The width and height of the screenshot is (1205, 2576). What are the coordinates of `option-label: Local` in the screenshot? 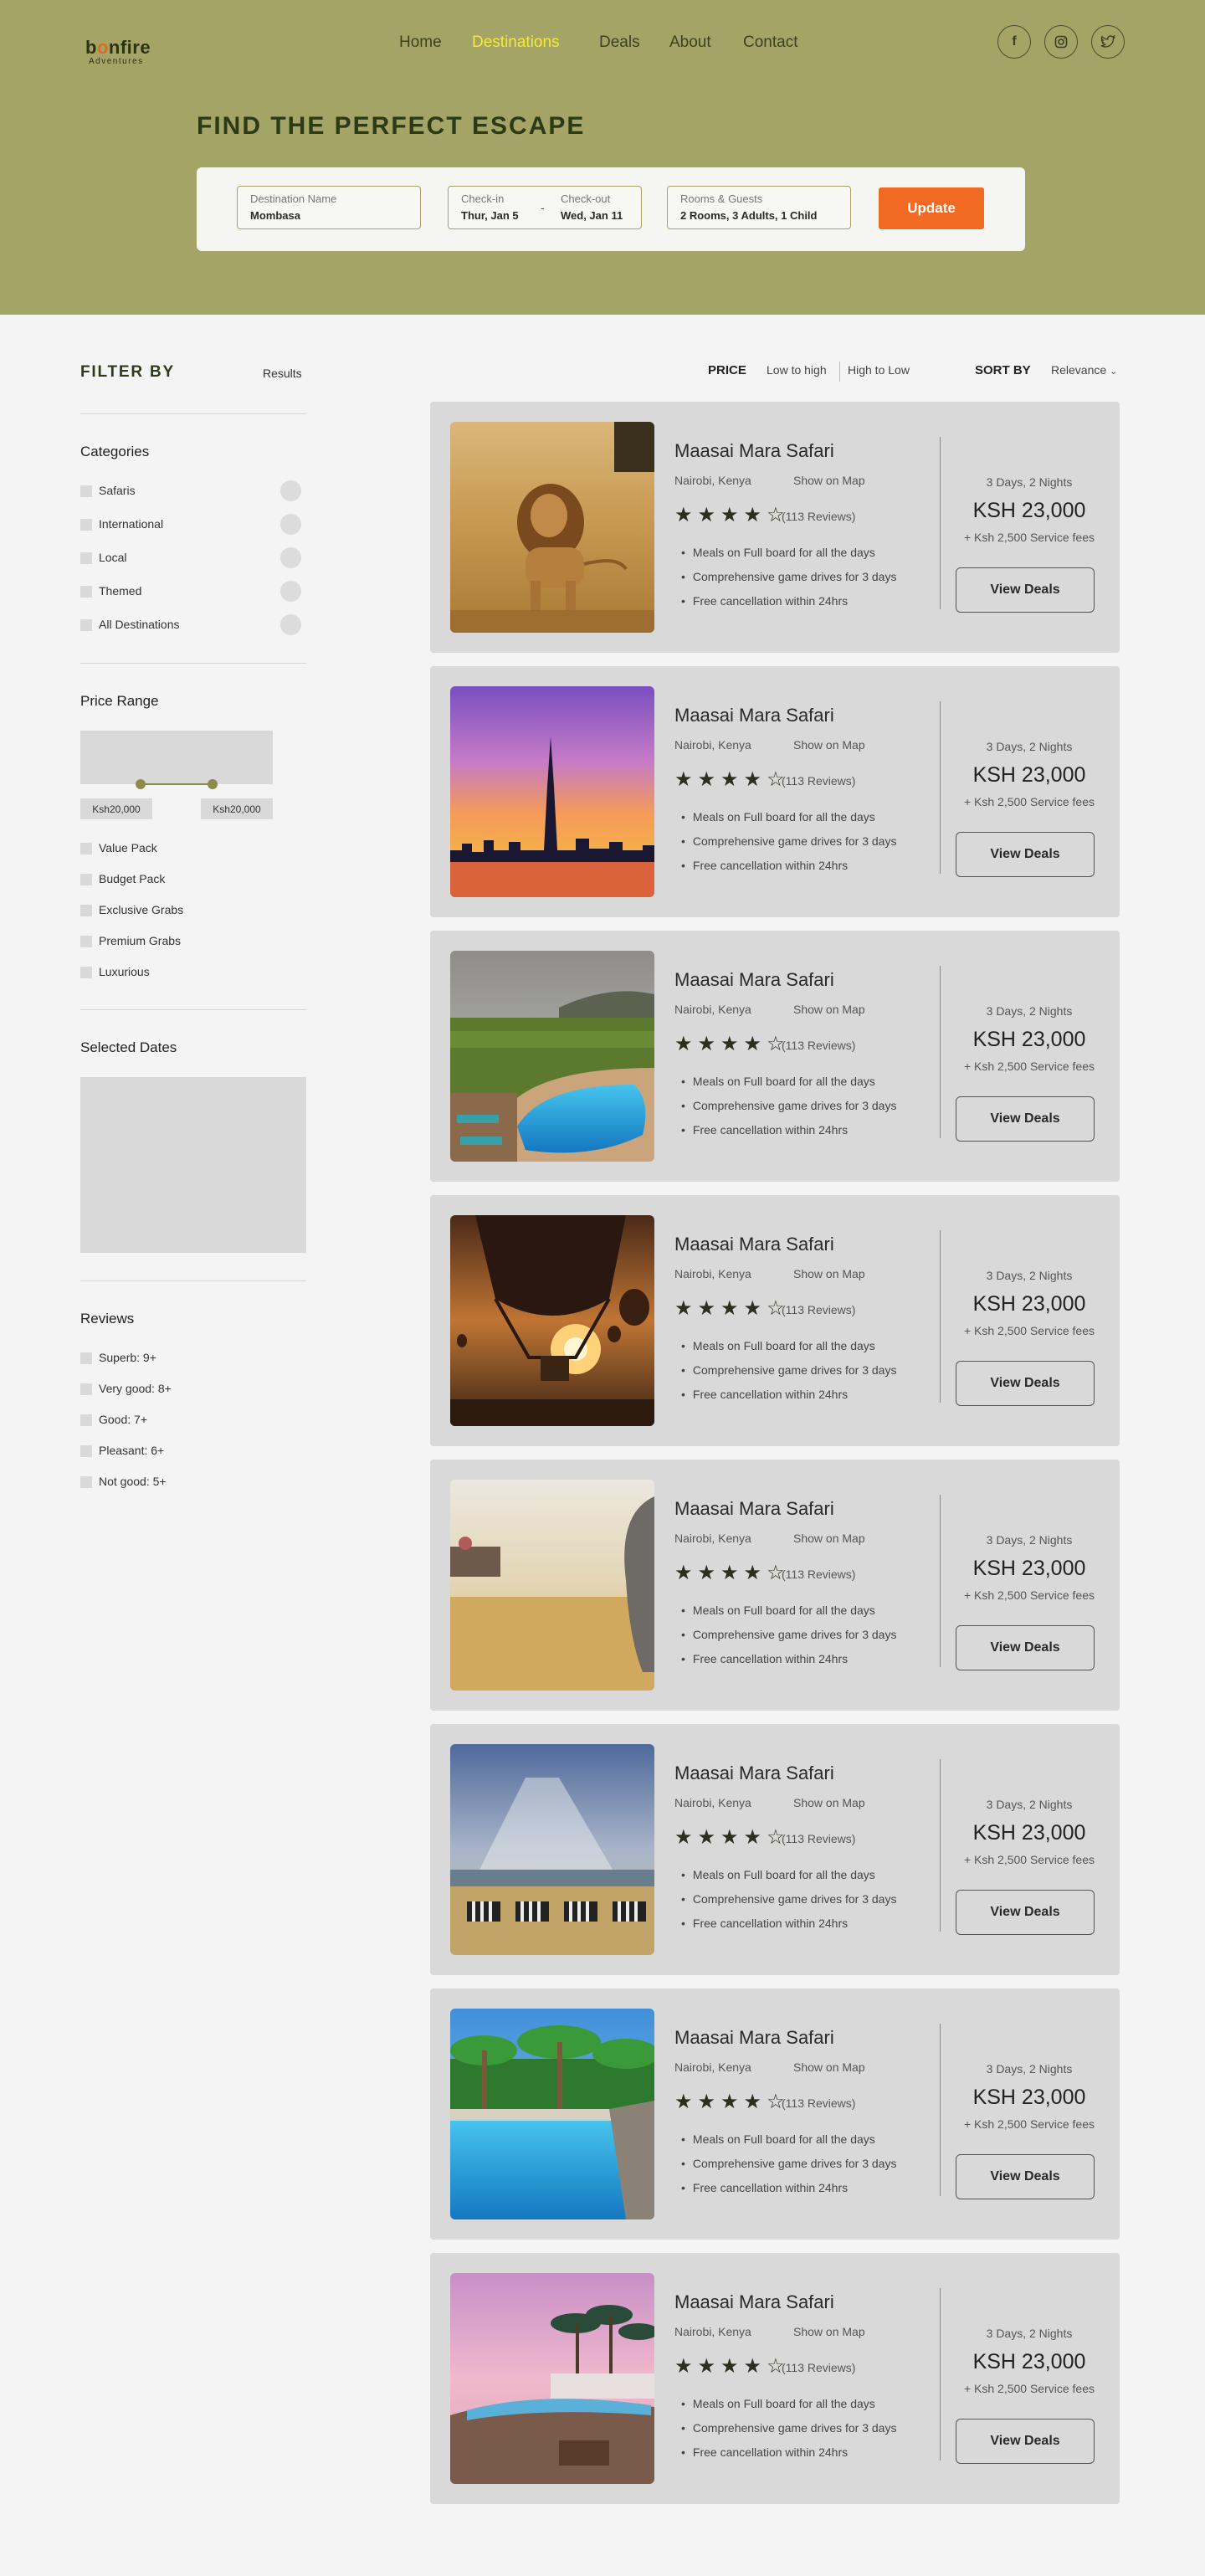 It's located at (113, 557).